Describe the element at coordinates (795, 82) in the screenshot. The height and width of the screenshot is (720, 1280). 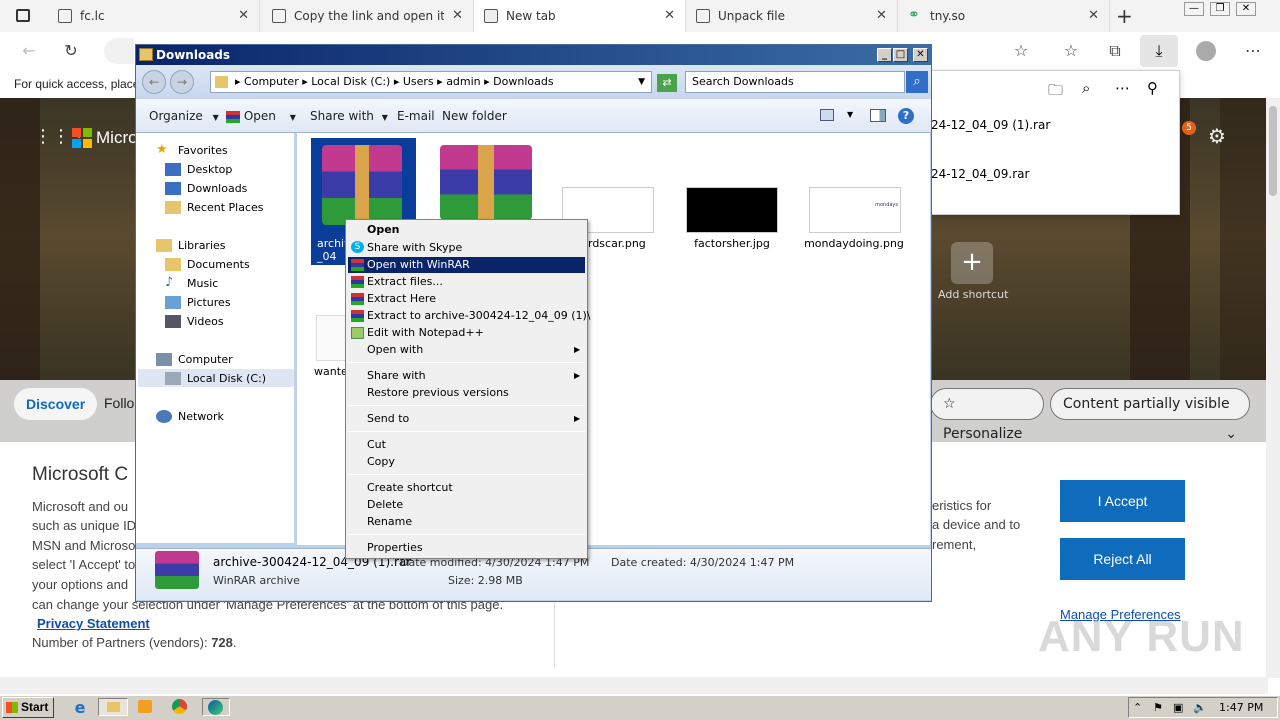
I see `search-box: Search Downloads` at that location.